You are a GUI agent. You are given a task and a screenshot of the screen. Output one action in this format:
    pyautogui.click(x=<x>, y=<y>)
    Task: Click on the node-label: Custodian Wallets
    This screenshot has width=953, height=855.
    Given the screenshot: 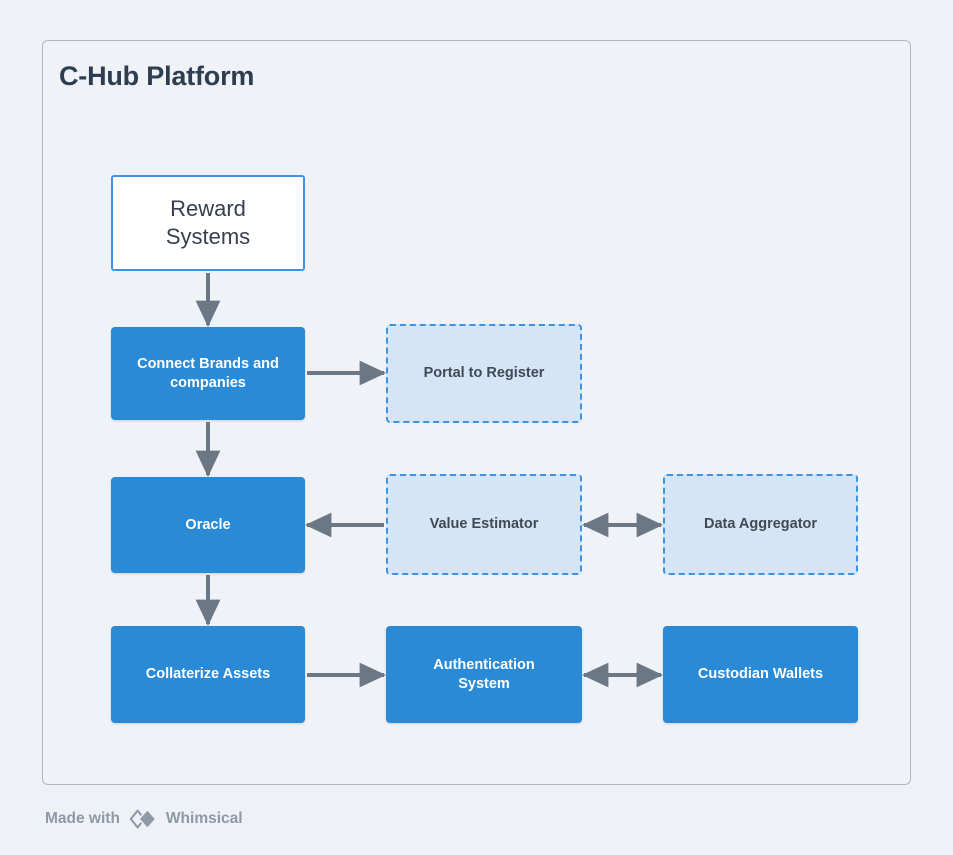 What is the action you would take?
    pyautogui.click(x=760, y=674)
    